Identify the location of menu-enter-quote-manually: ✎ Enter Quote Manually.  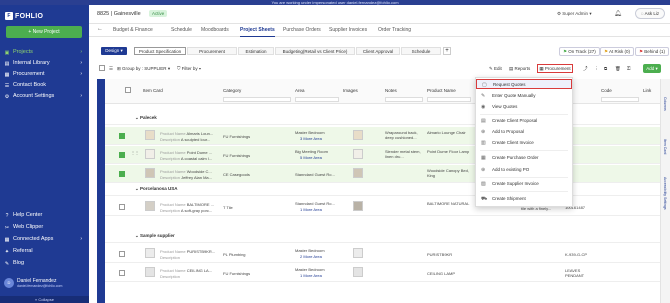
(524, 96).